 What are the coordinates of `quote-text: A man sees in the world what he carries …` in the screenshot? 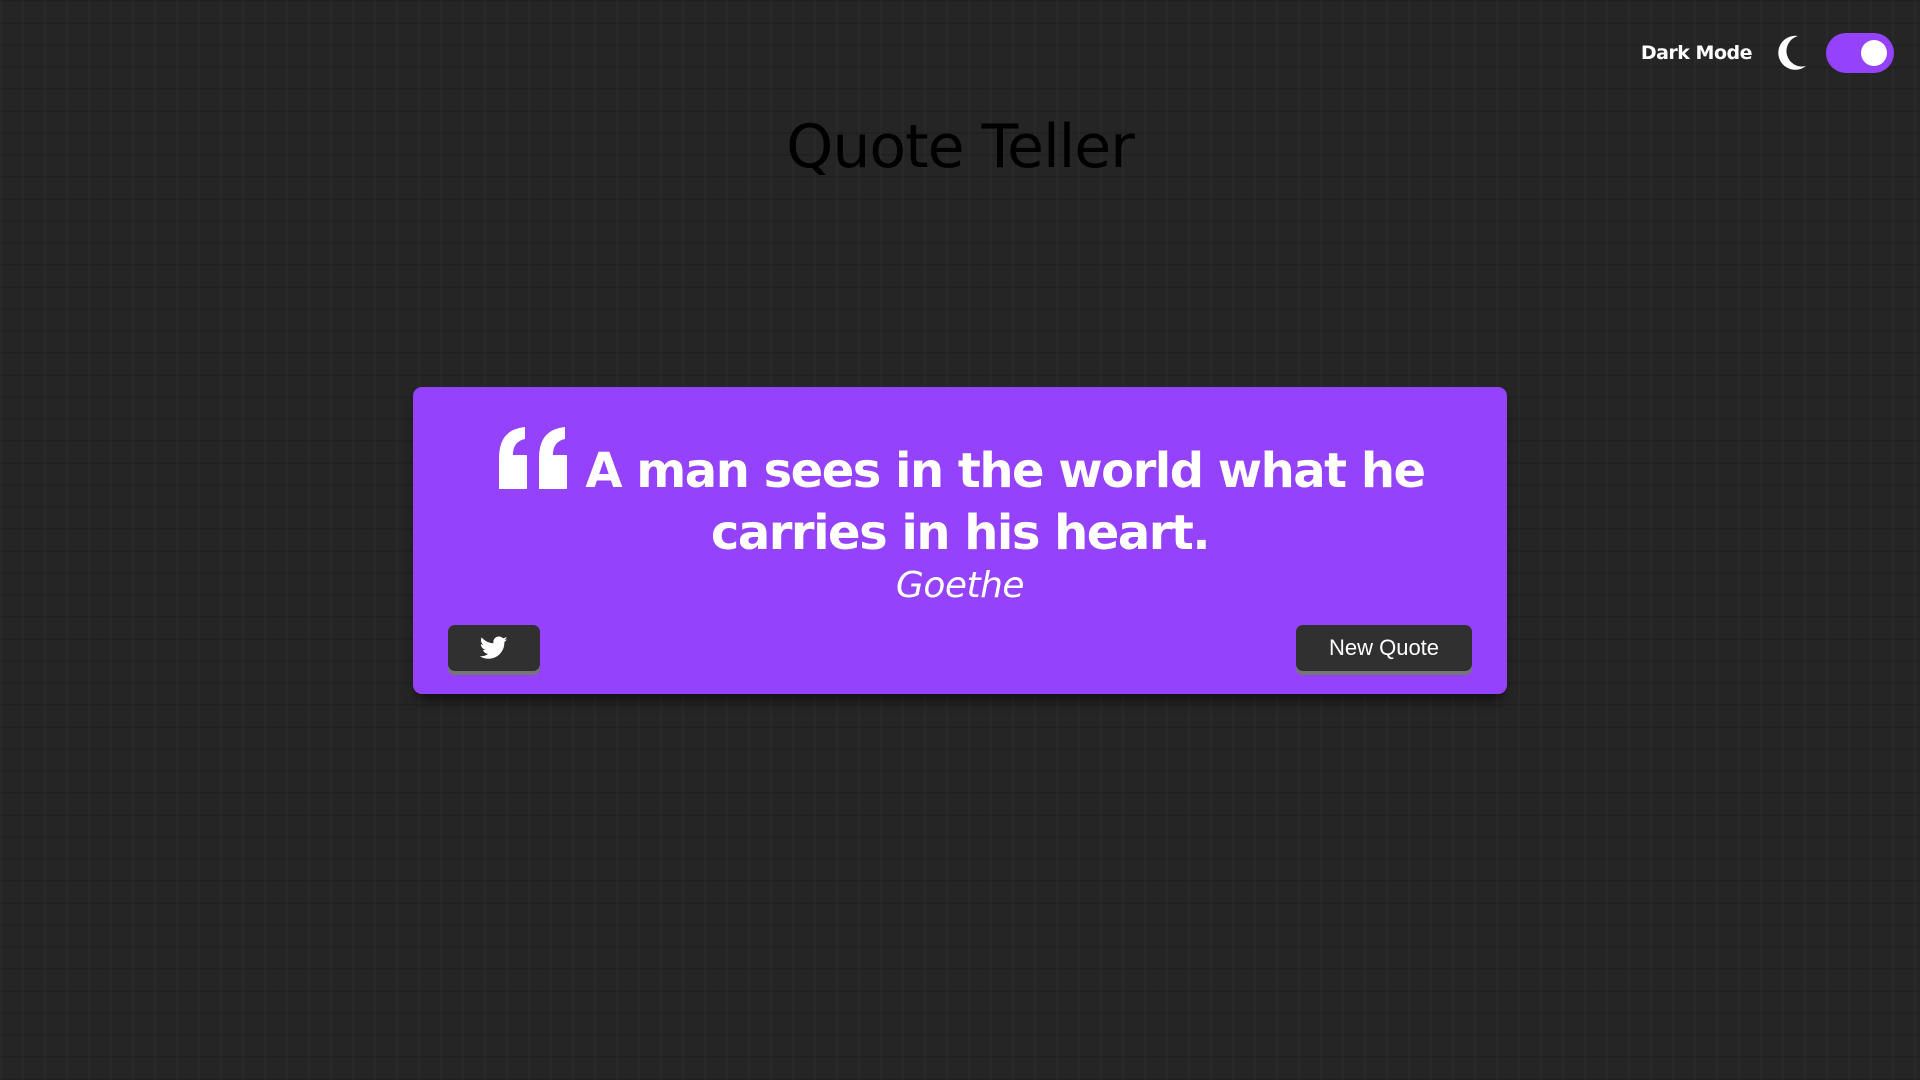 It's located at (960, 494).